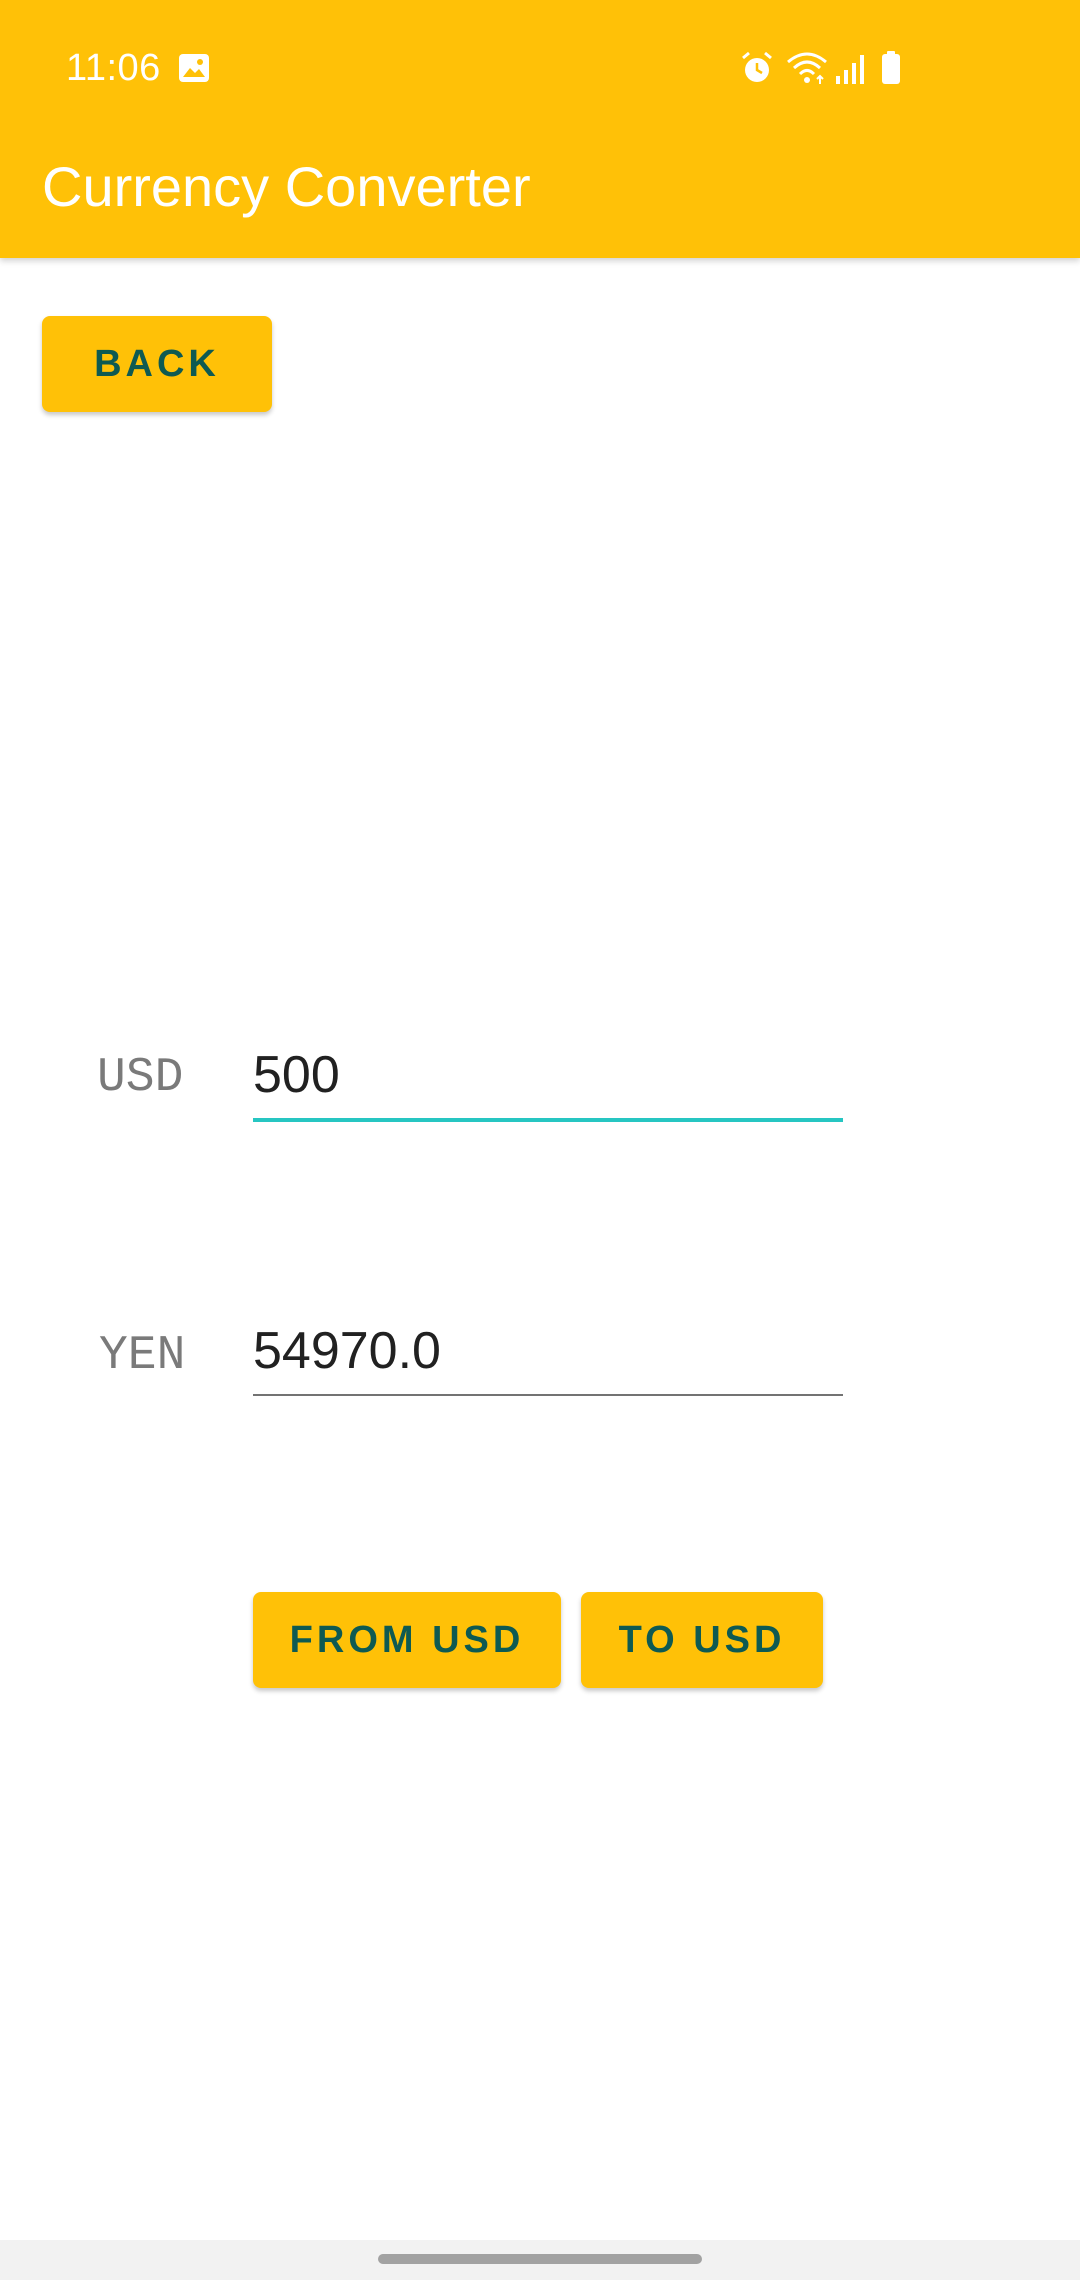 Image resolution: width=1080 pixels, height=2280 pixels. I want to click on to-usd-button: TO USD, so click(702, 1640).